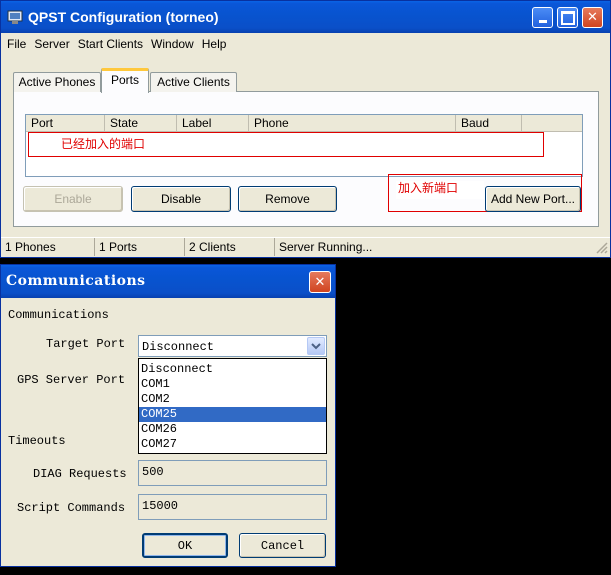  I want to click on tab-active-phones: Active Phones, so click(57, 82).